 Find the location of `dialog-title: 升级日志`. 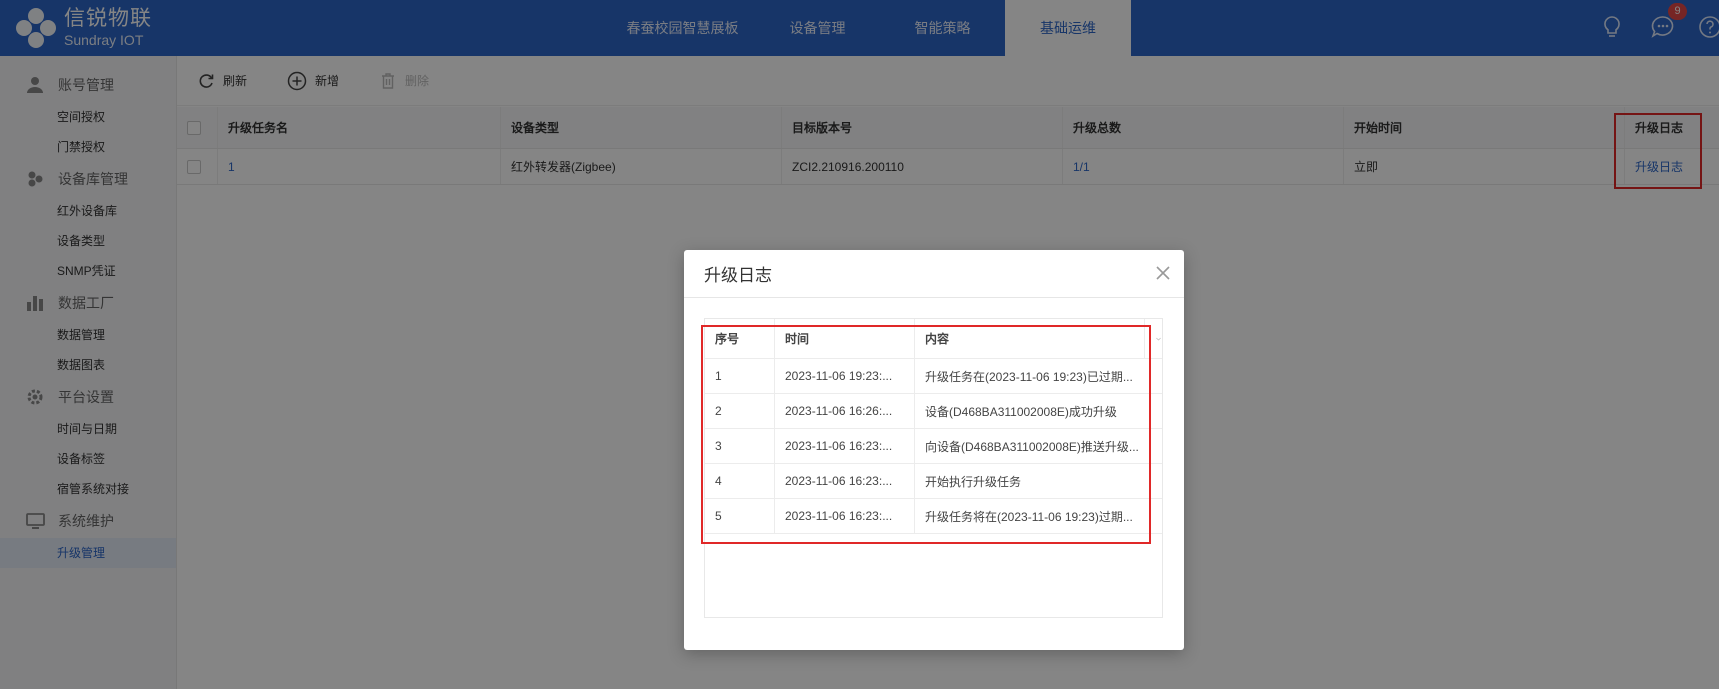

dialog-title: 升级日志 is located at coordinates (738, 275).